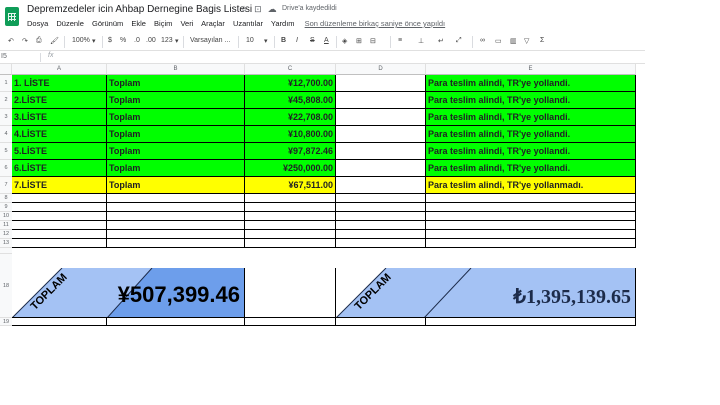 The height and width of the screenshot is (405, 720). Describe the element at coordinates (248, 23) in the screenshot. I see `menu-extensions: Uzantılar` at that location.